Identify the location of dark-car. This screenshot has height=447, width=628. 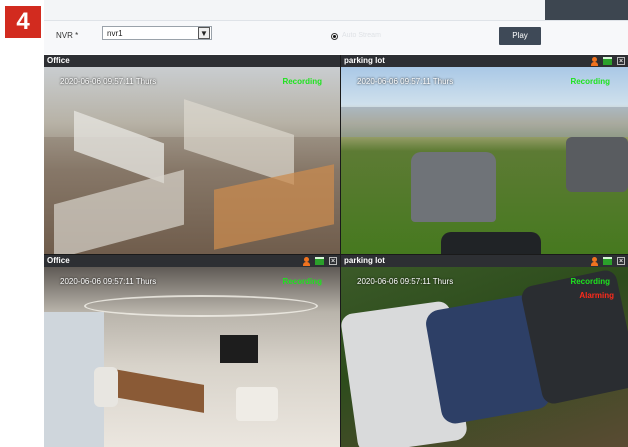
(491, 243).